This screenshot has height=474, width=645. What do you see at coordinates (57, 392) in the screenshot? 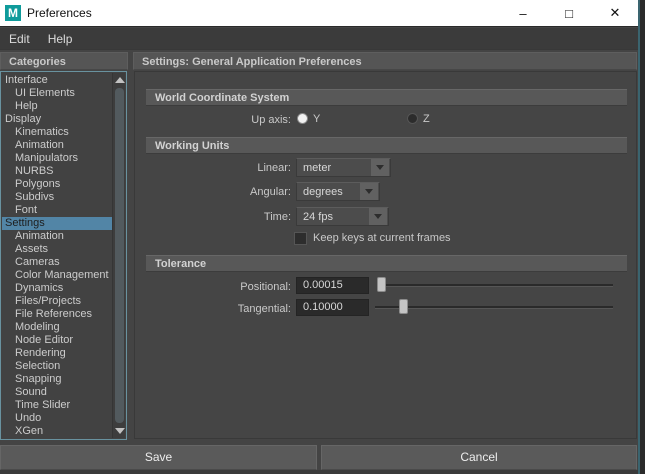
I see `sidebar-item-sound: Sound` at bounding box center [57, 392].